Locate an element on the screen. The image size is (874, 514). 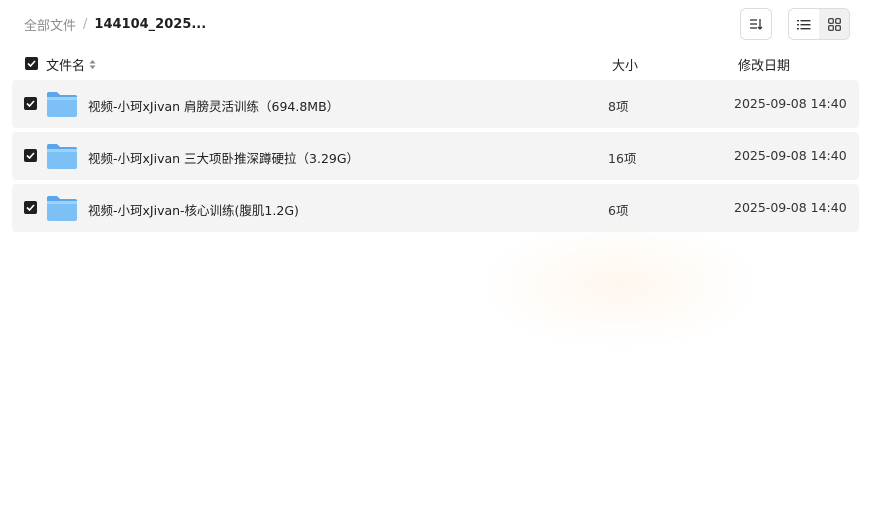
file-name: 视频-小珂xJivan 三大项卧推深蹲硬拉（3.29G） is located at coordinates (223, 157).